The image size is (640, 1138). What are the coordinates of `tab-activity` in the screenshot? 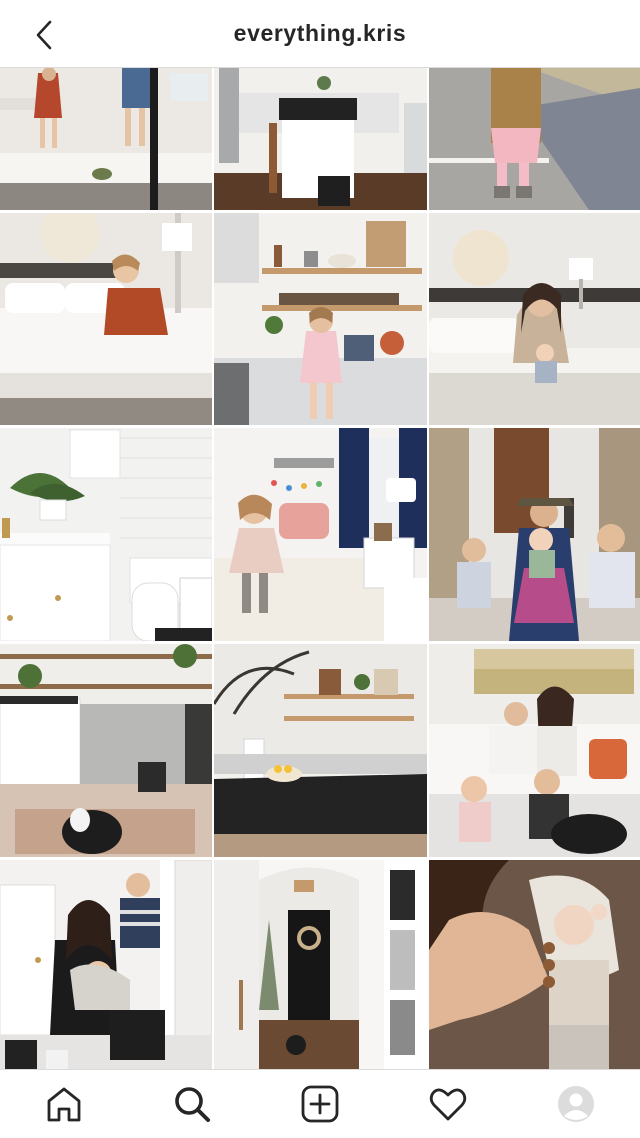 It's located at (448, 1104).